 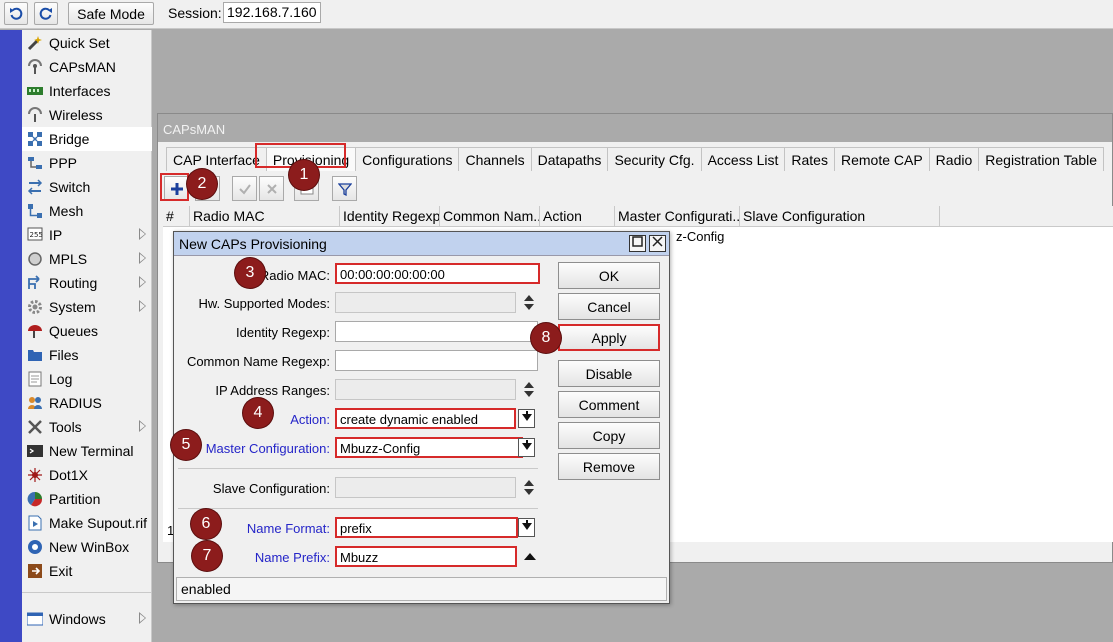 What do you see at coordinates (390, 216) in the screenshot?
I see `column-header-identity-regexp: Identity Regexp` at bounding box center [390, 216].